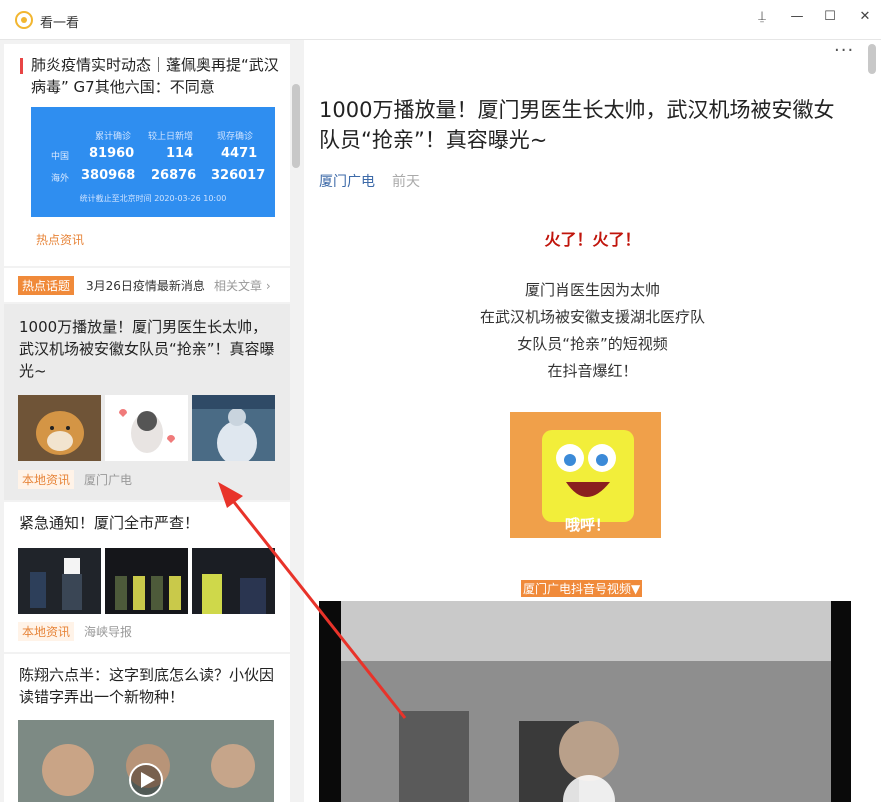 The height and width of the screenshot is (802, 881). Describe the element at coordinates (112, 153) in the screenshot. I see `stat-value: 81960` at that location.